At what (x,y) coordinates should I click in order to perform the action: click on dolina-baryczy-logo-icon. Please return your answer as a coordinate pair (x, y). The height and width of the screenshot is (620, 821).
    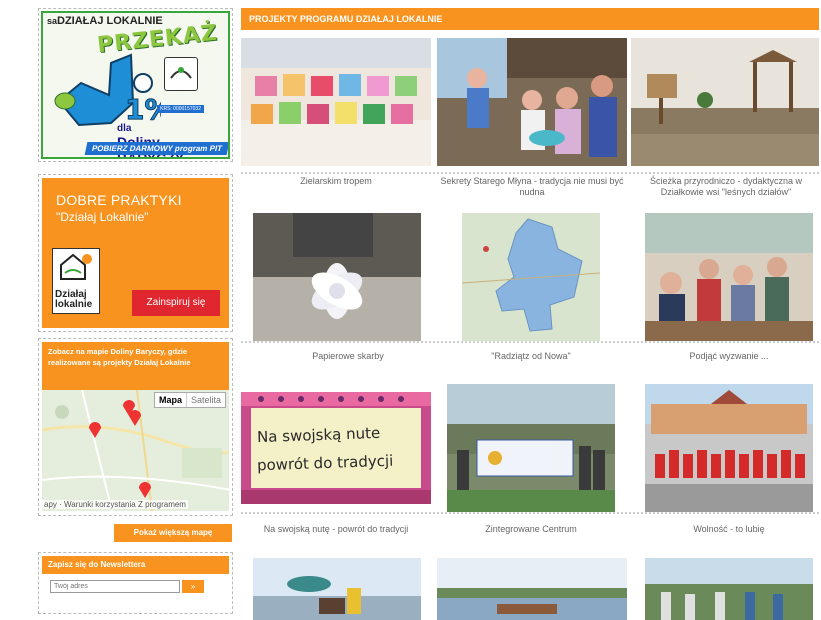
    Looking at the image, I should click on (181, 73).